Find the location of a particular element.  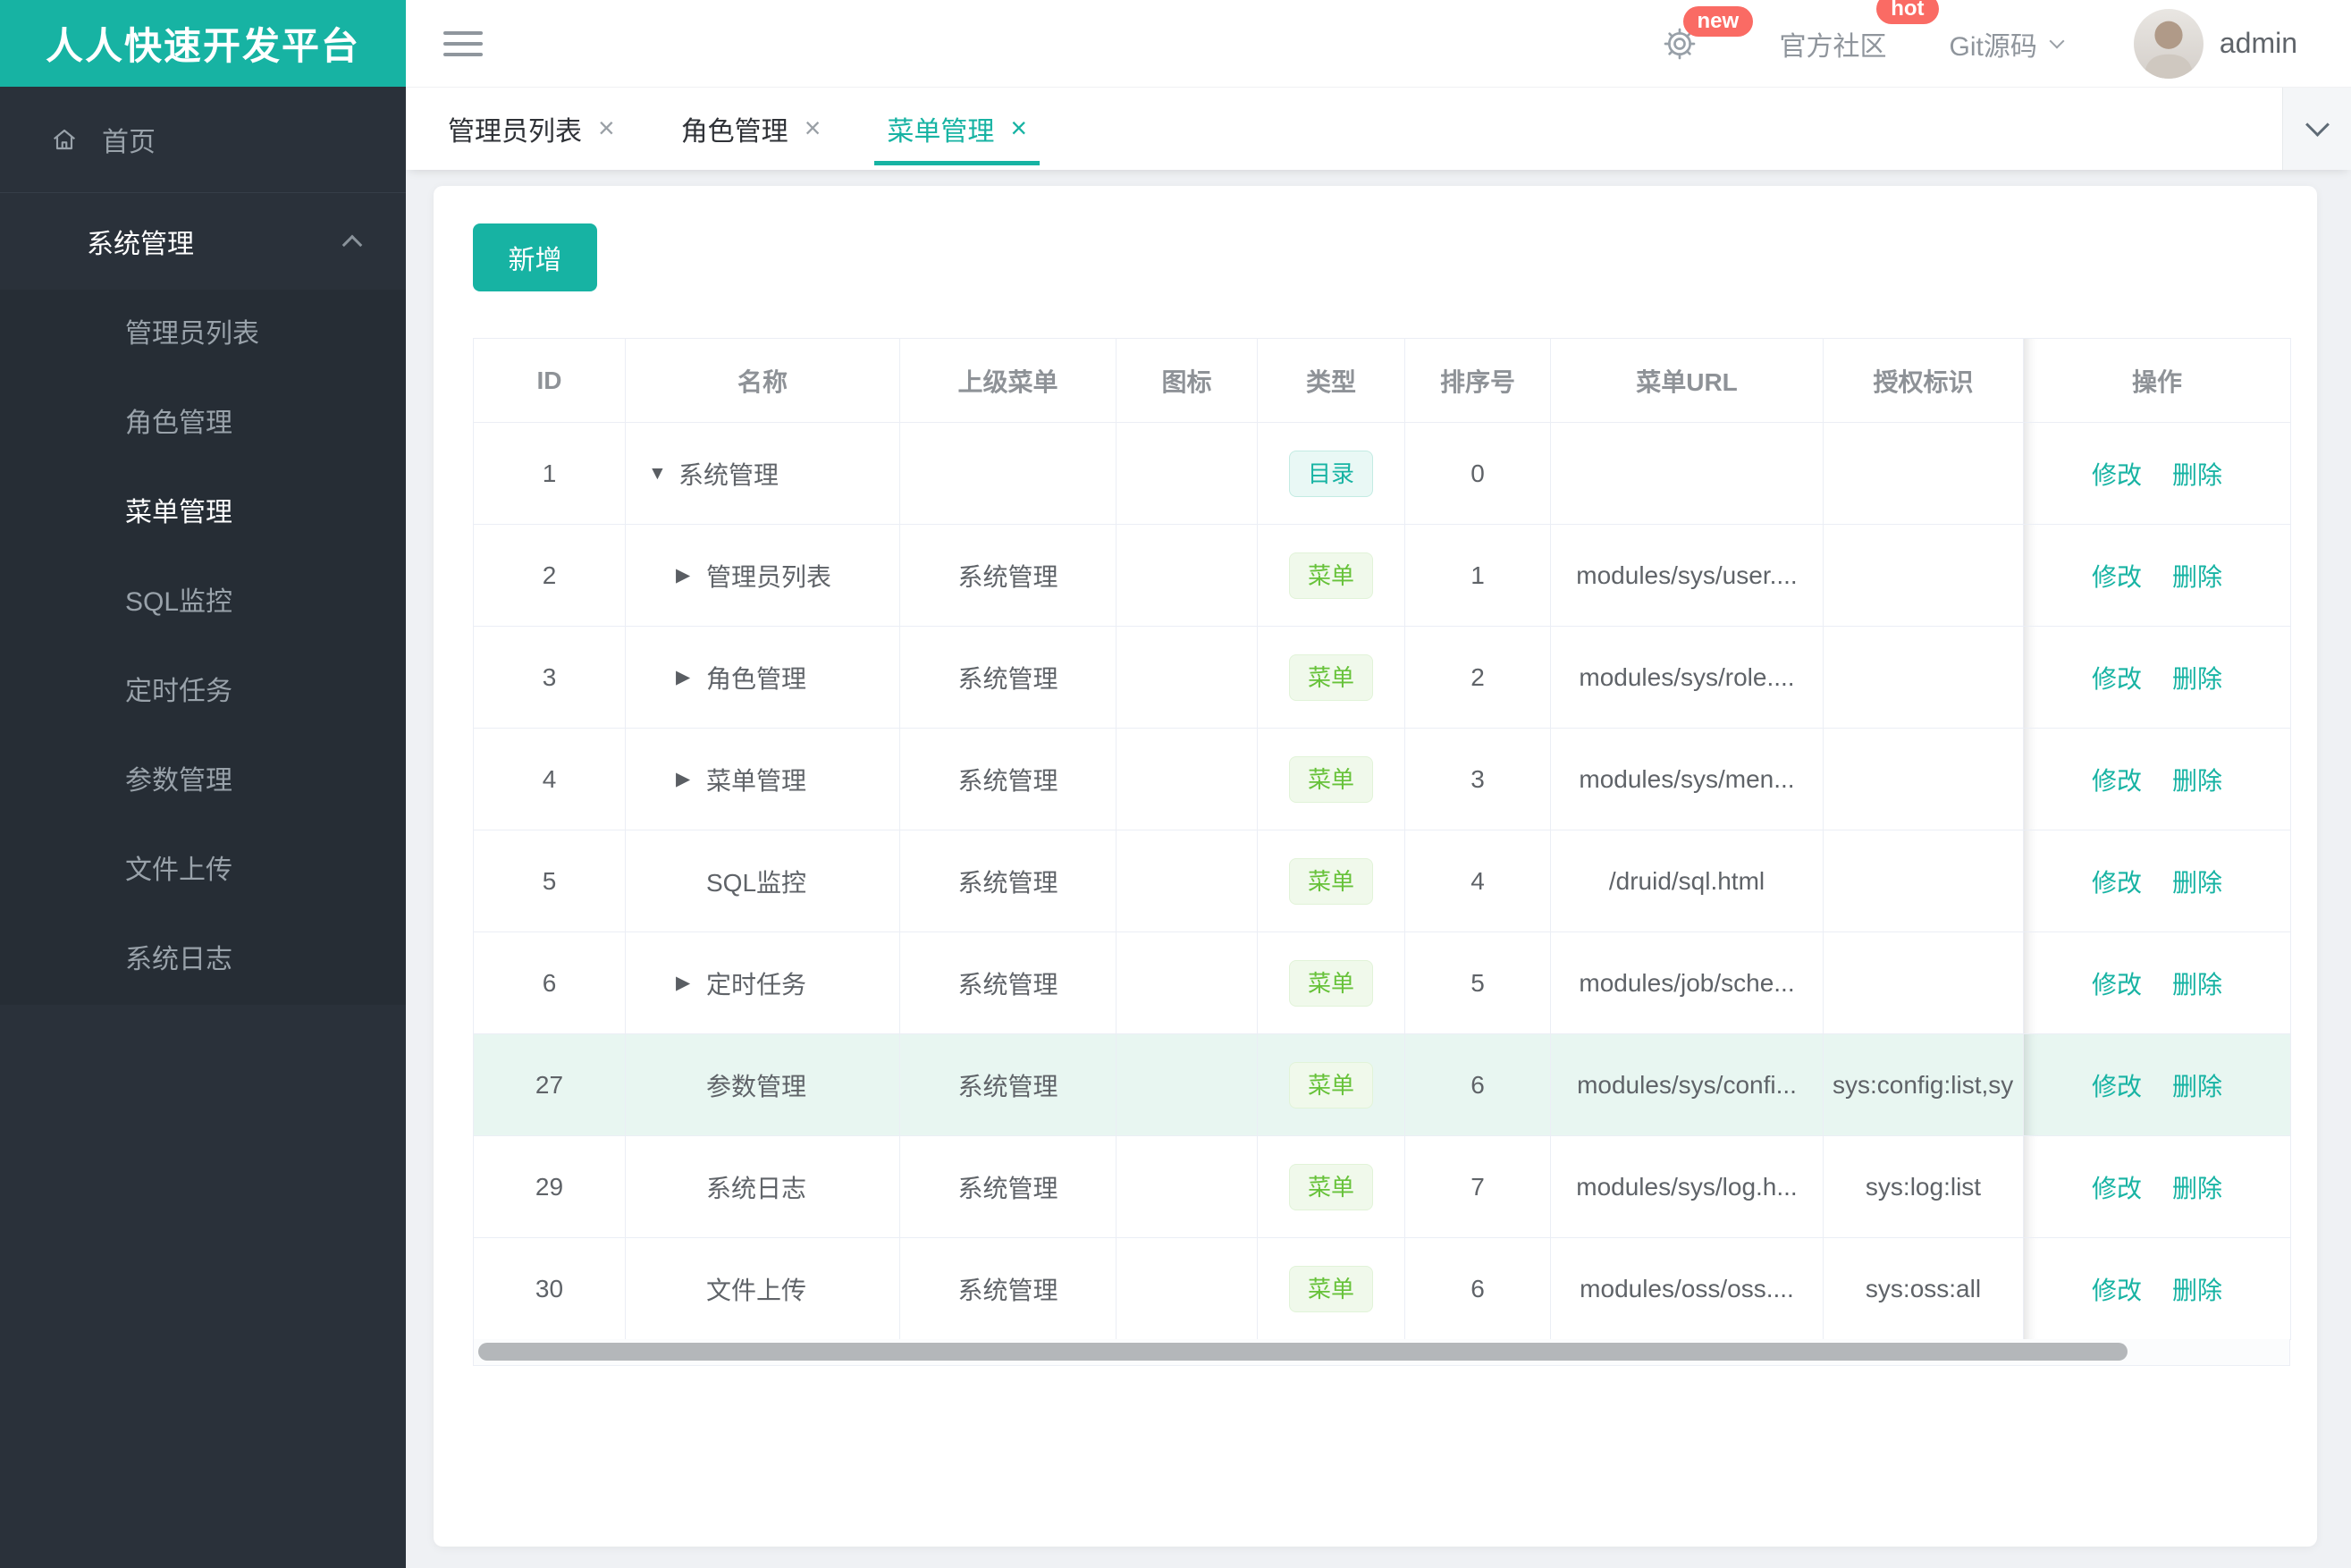

sidebar-item-2: 菜单管理 is located at coordinates (203, 513).